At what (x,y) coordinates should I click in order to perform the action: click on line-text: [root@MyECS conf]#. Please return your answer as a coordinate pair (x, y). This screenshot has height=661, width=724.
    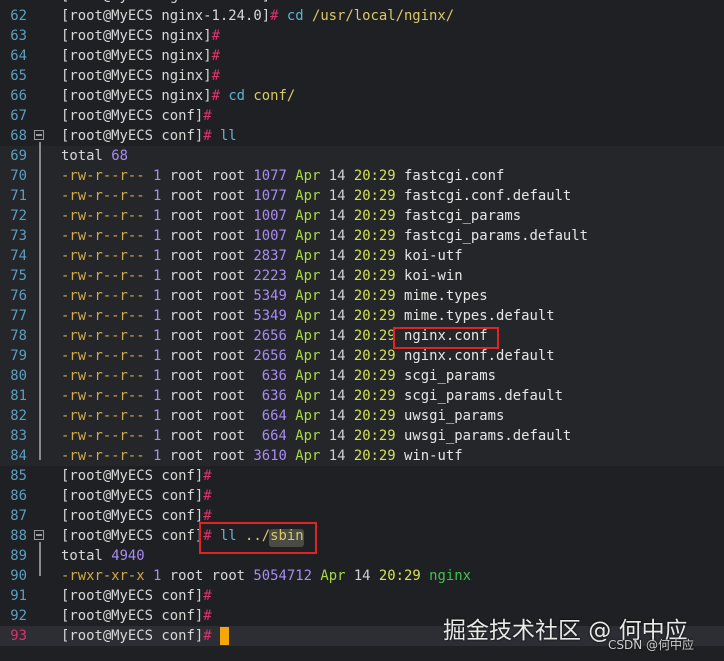
    Looking at the image, I should click on (136, 496).